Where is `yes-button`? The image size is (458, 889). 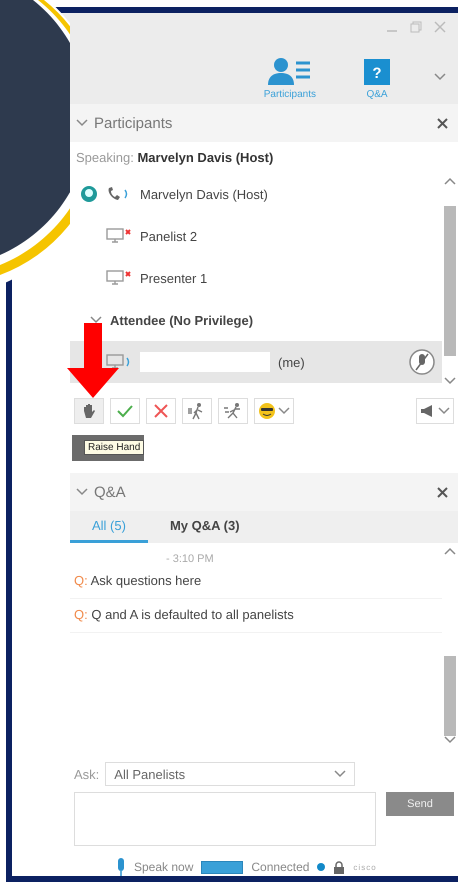 yes-button is located at coordinates (125, 411).